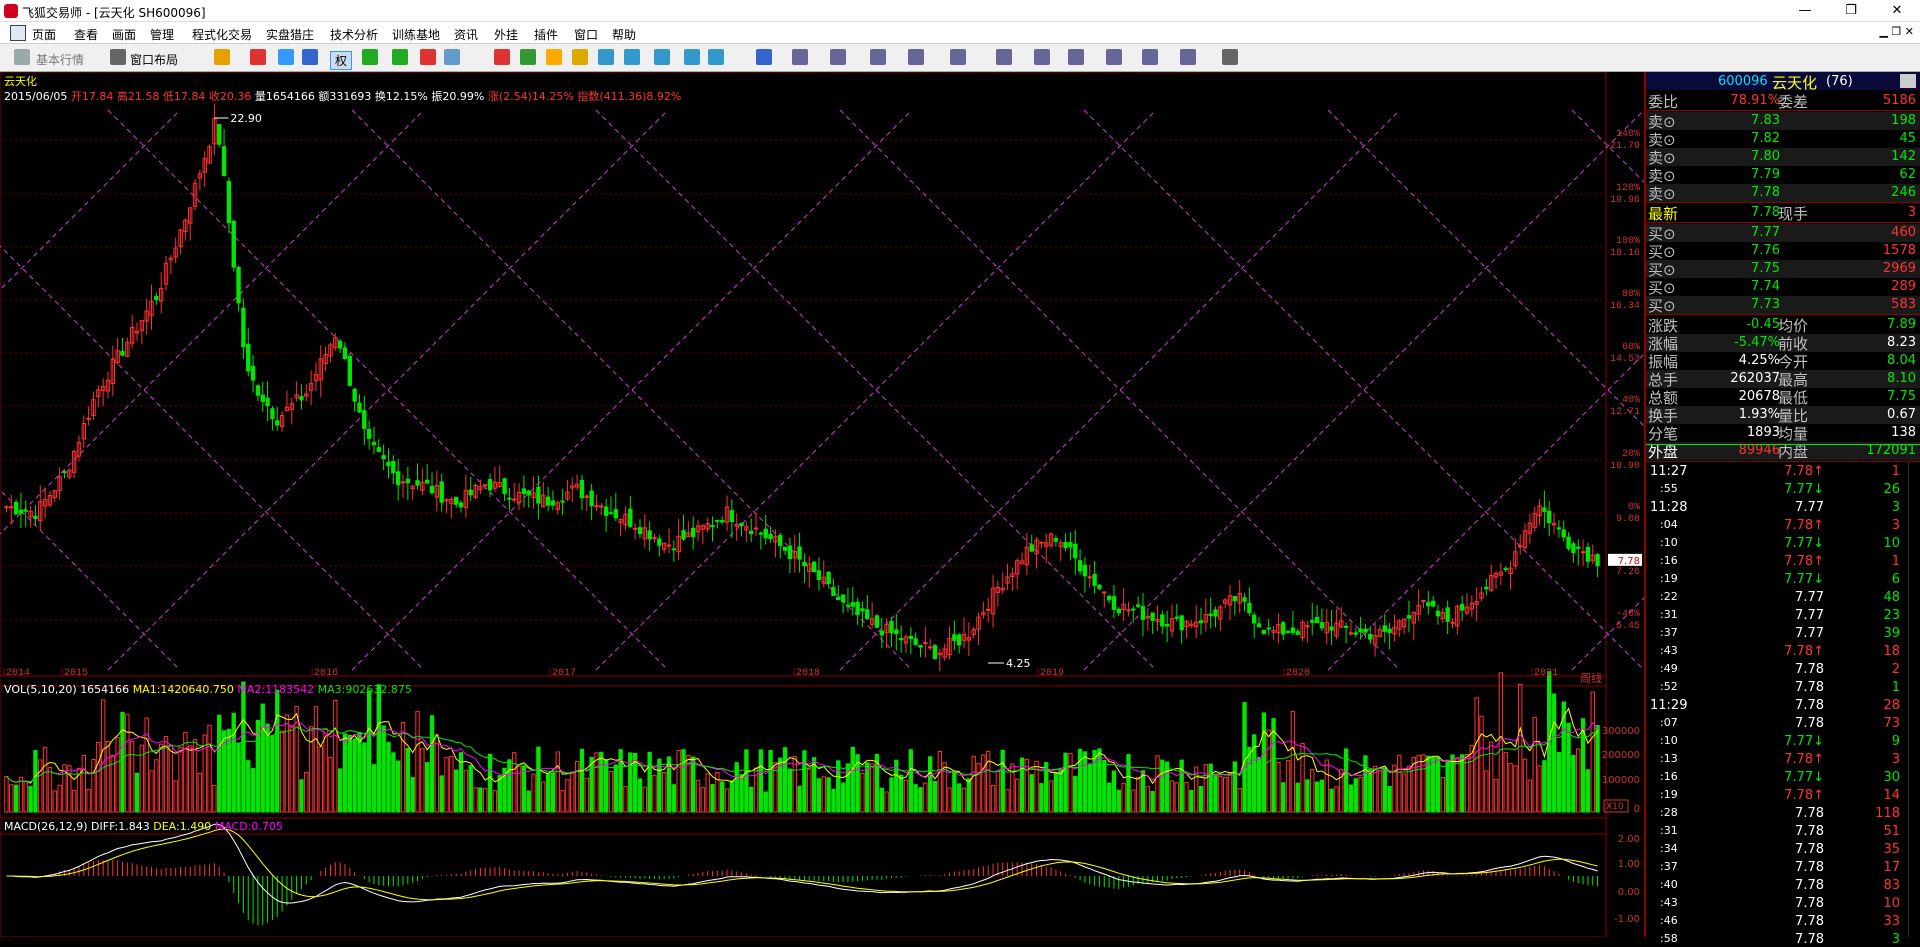 The image size is (1920, 947). What do you see at coordinates (222, 34) in the screenshot?
I see `menu-item-4: 程式化交易` at bounding box center [222, 34].